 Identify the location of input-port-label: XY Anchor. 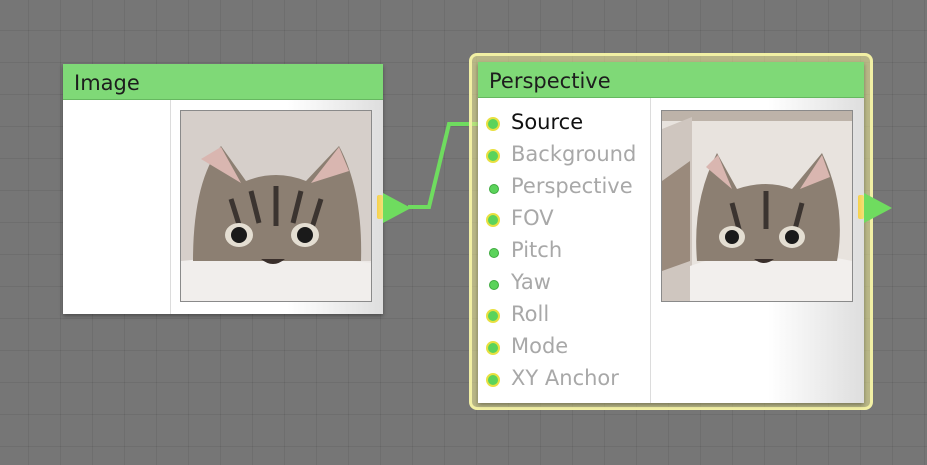
(565, 378).